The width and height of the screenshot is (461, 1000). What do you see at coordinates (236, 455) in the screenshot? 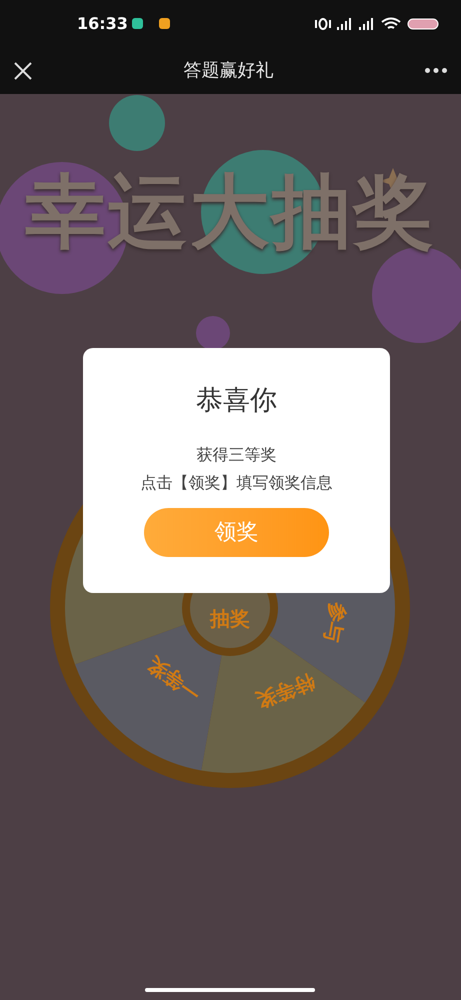
I see `dialog-message: 获得三等奖` at bounding box center [236, 455].